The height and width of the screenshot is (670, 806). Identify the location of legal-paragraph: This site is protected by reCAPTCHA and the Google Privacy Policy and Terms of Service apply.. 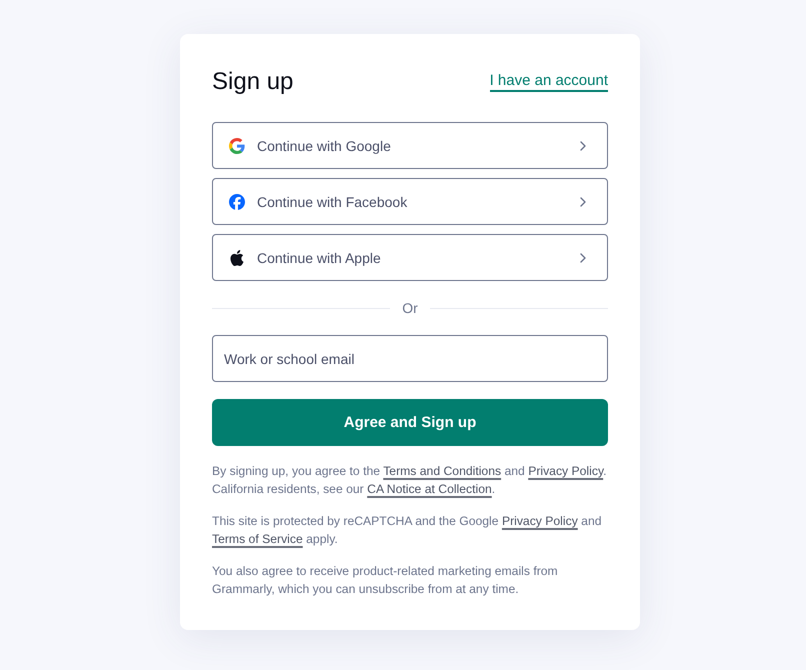
(407, 530).